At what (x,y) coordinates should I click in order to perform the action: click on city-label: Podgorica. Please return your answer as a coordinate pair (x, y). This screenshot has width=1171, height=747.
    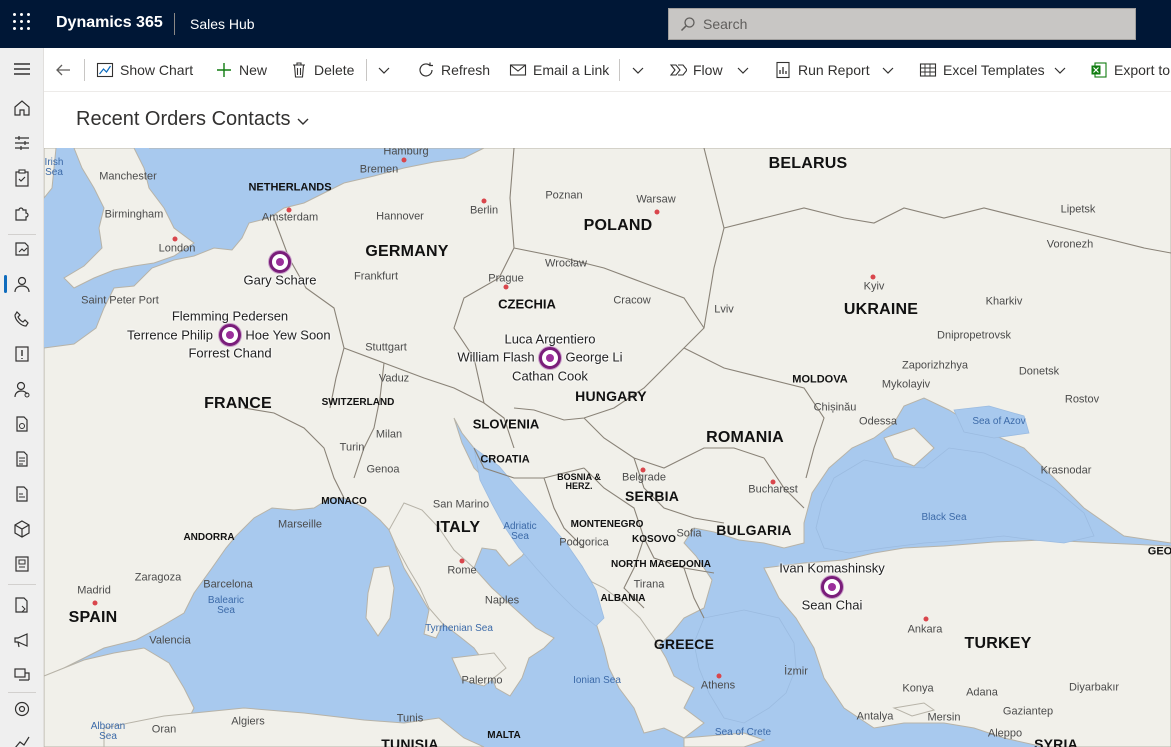
    Looking at the image, I should click on (584, 542).